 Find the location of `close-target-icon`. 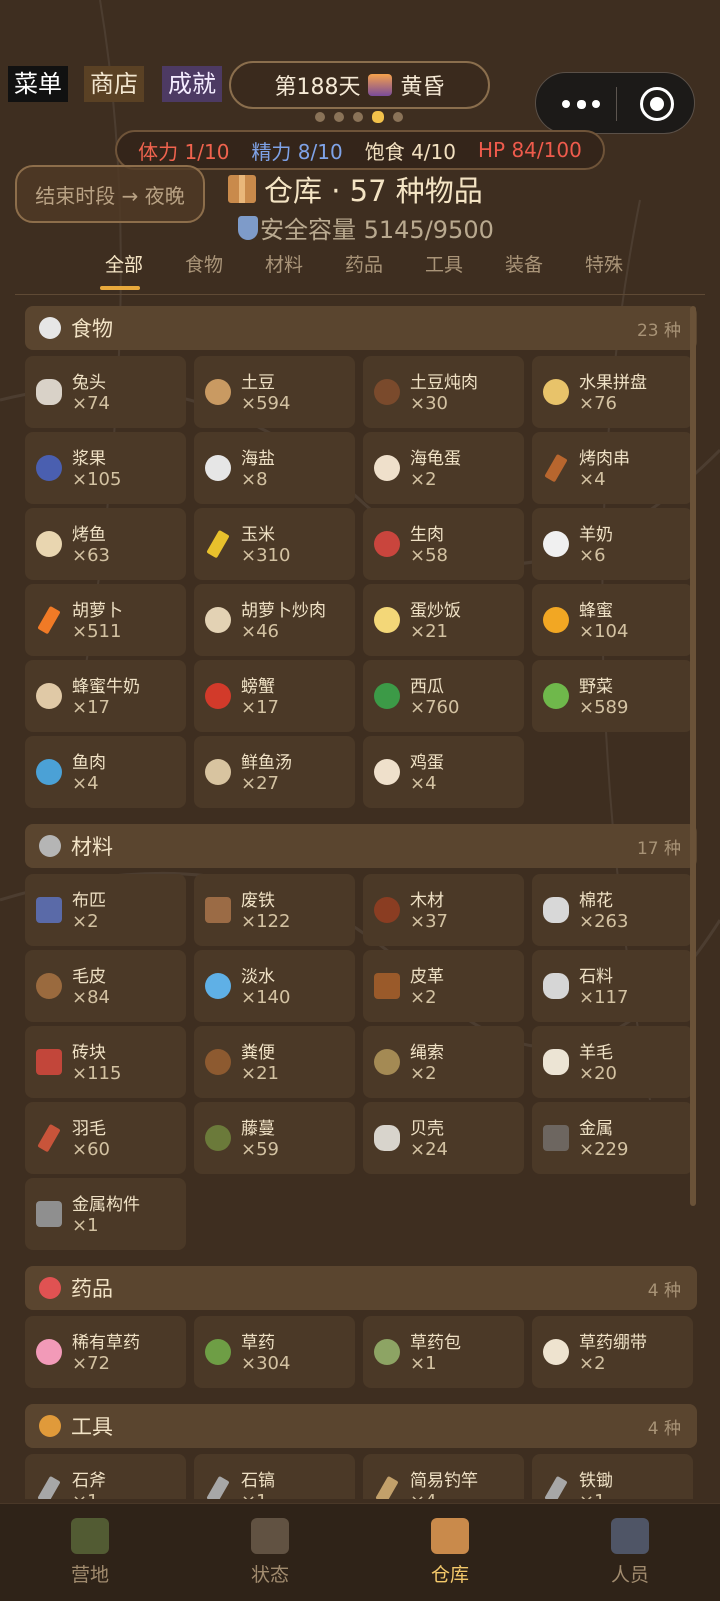

close-target-icon is located at coordinates (657, 104).